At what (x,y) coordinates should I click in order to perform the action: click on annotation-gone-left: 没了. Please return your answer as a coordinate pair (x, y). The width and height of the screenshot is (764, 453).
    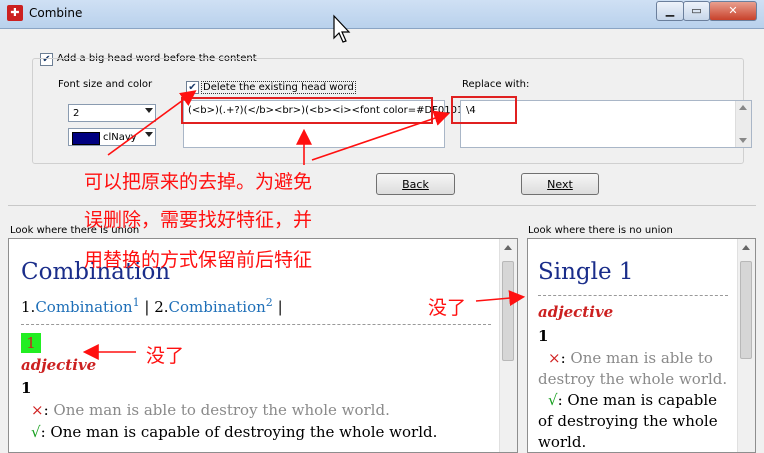
    Looking at the image, I should click on (165, 356).